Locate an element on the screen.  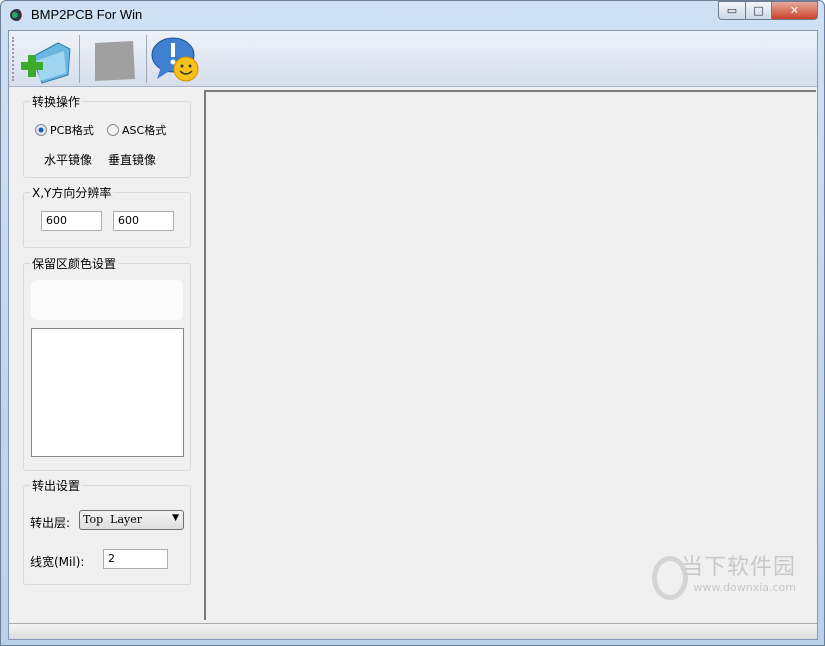
output-layer-select: Top Layer ▼ is located at coordinates (131, 520).